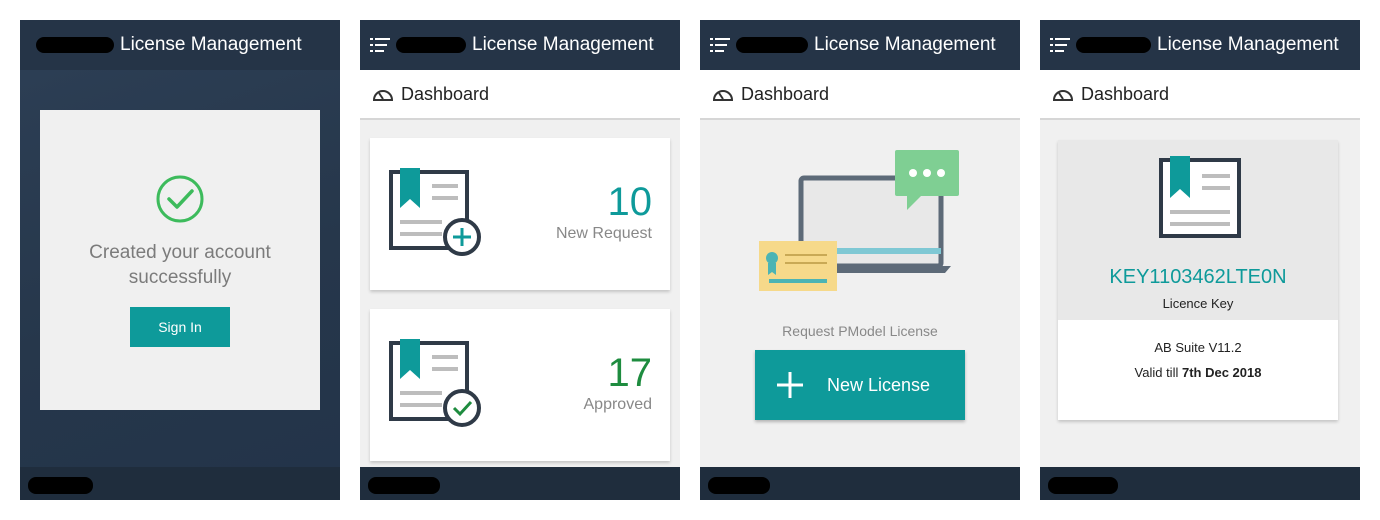  Describe the element at coordinates (1200, 197) in the screenshot. I see `license-icon` at that location.